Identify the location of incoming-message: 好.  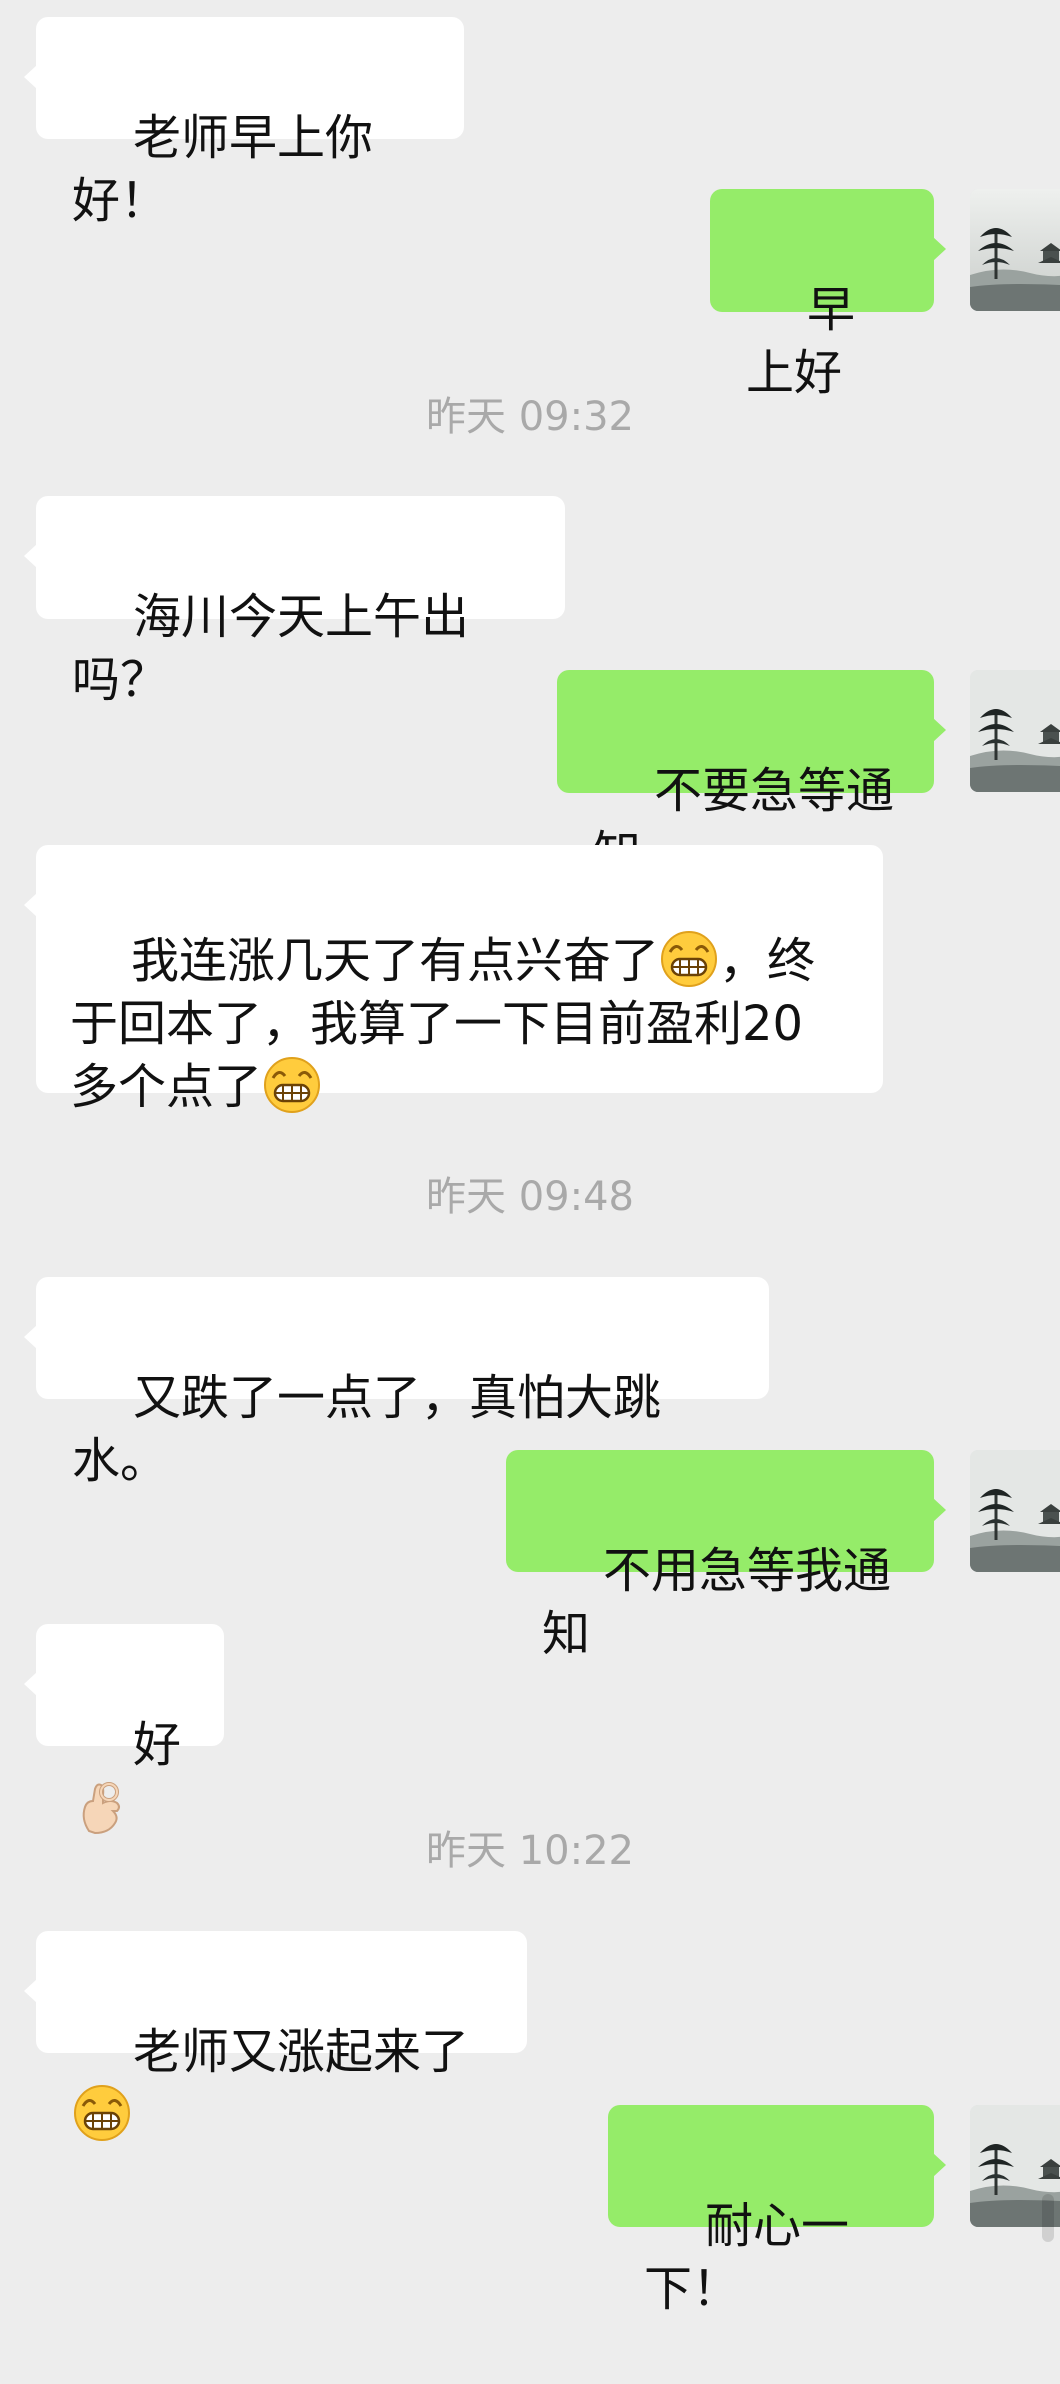
(124, 1729).